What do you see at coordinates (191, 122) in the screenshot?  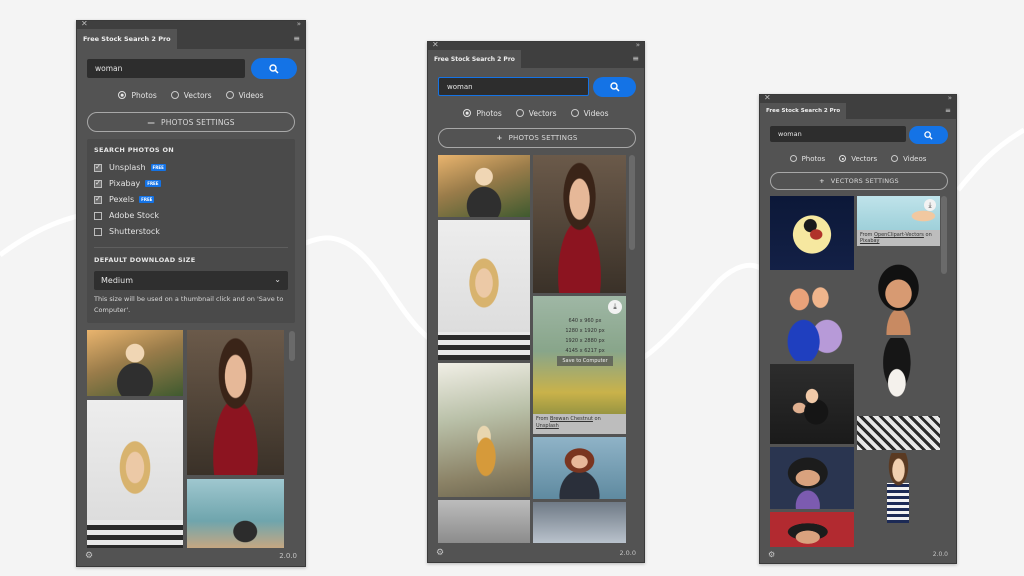 I see `photos-settings-button: — PHOTOS SETTINGS` at bounding box center [191, 122].